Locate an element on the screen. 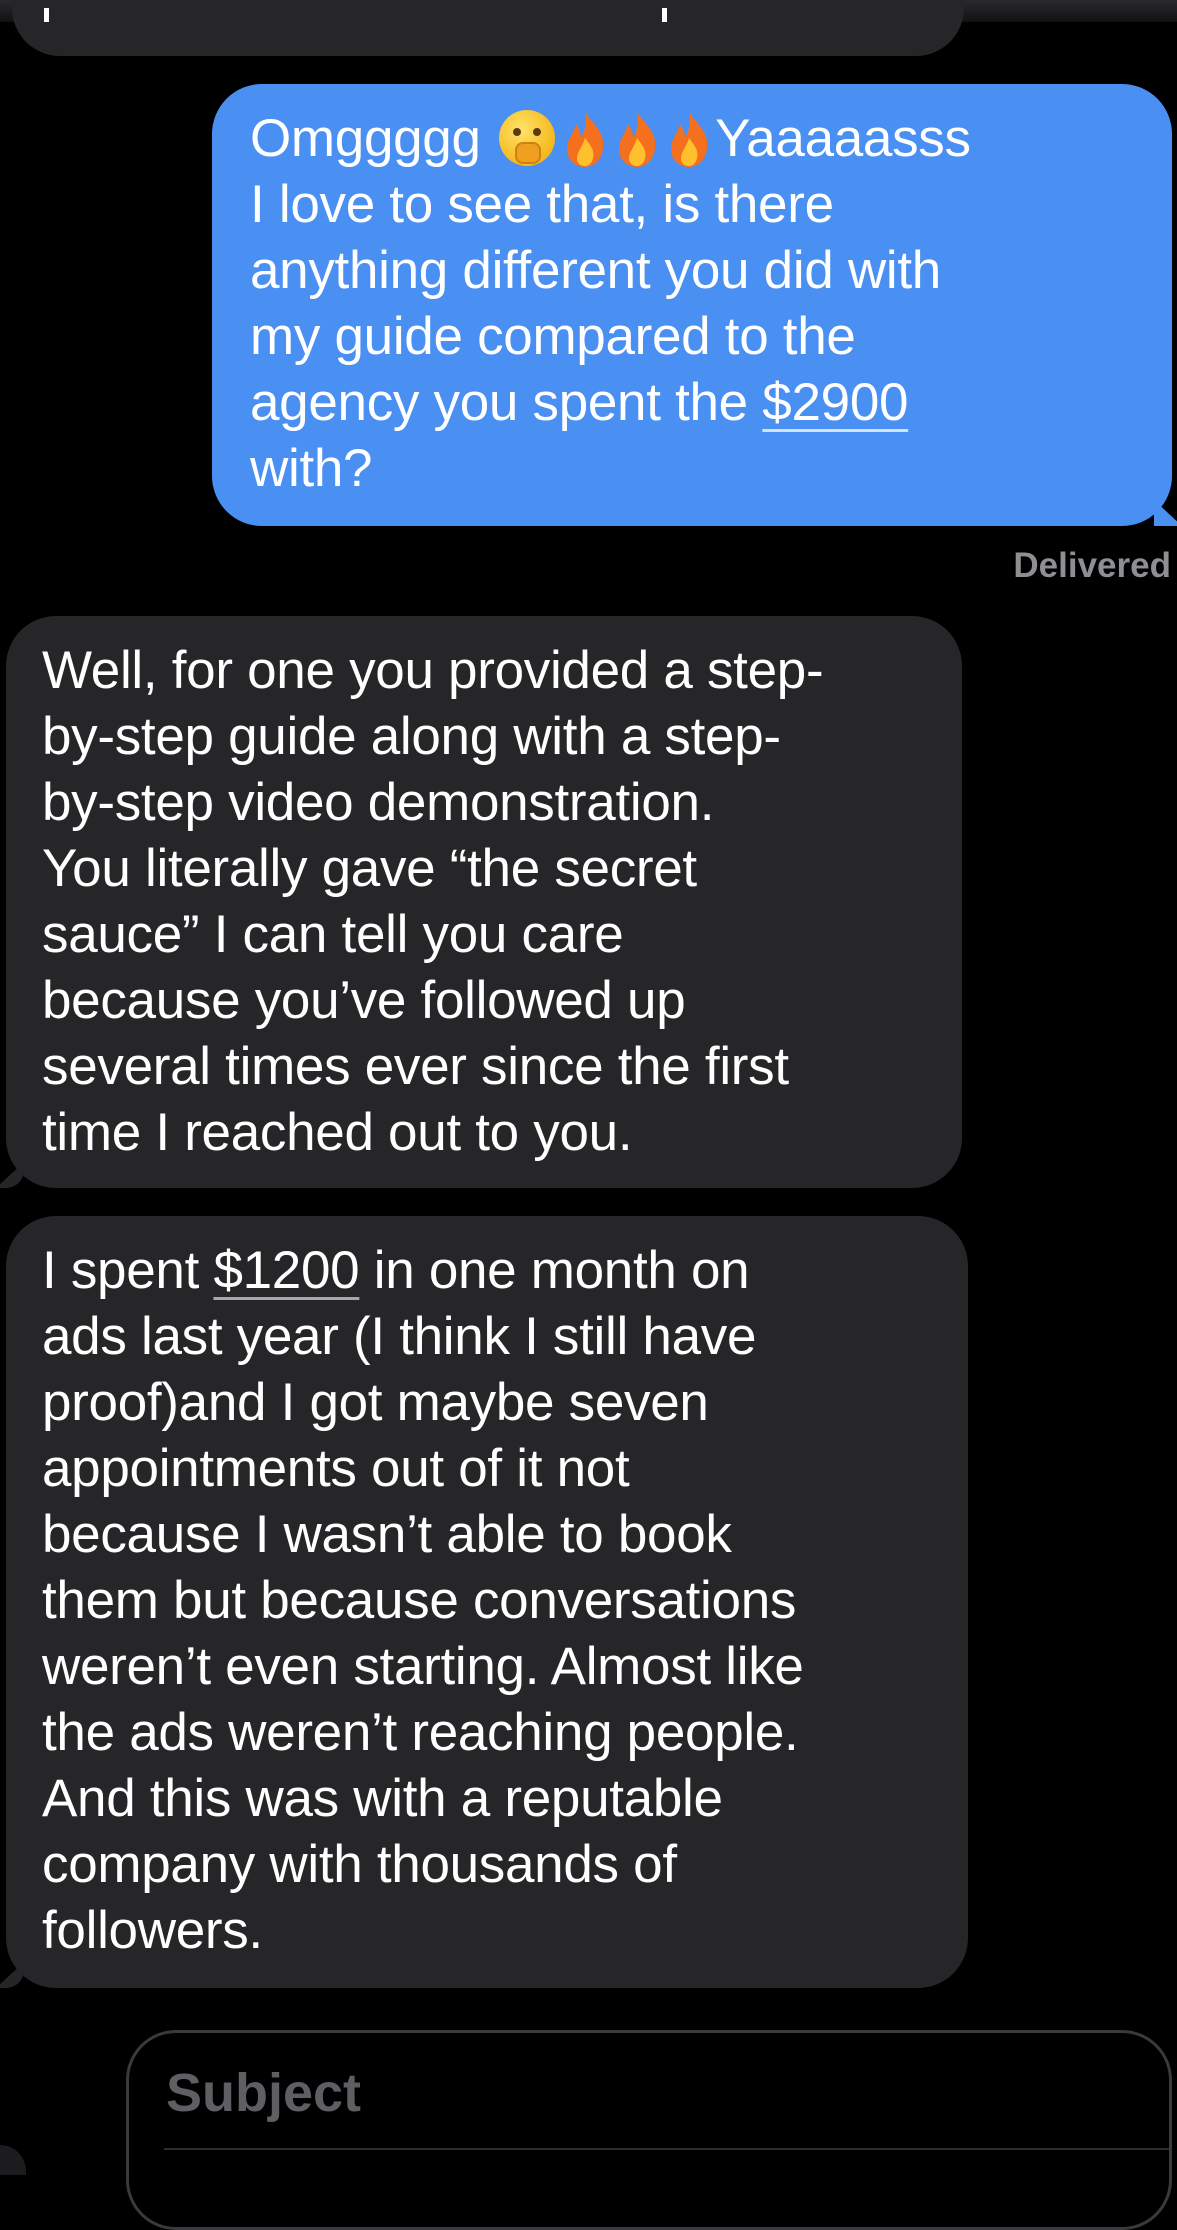 This screenshot has height=2230, width=1177. message-text-partial: p is located at coordinates (452, 5).